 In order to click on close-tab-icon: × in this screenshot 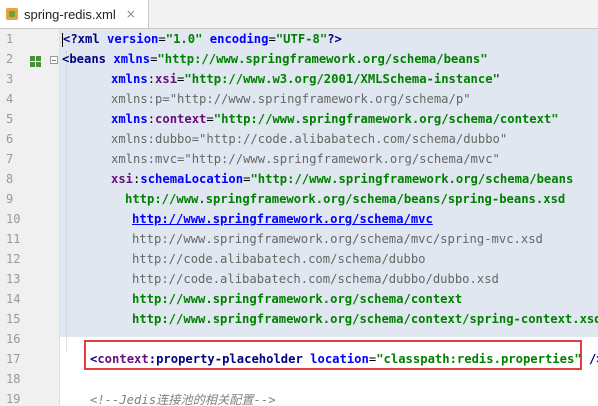, I will do `click(131, 14)`.